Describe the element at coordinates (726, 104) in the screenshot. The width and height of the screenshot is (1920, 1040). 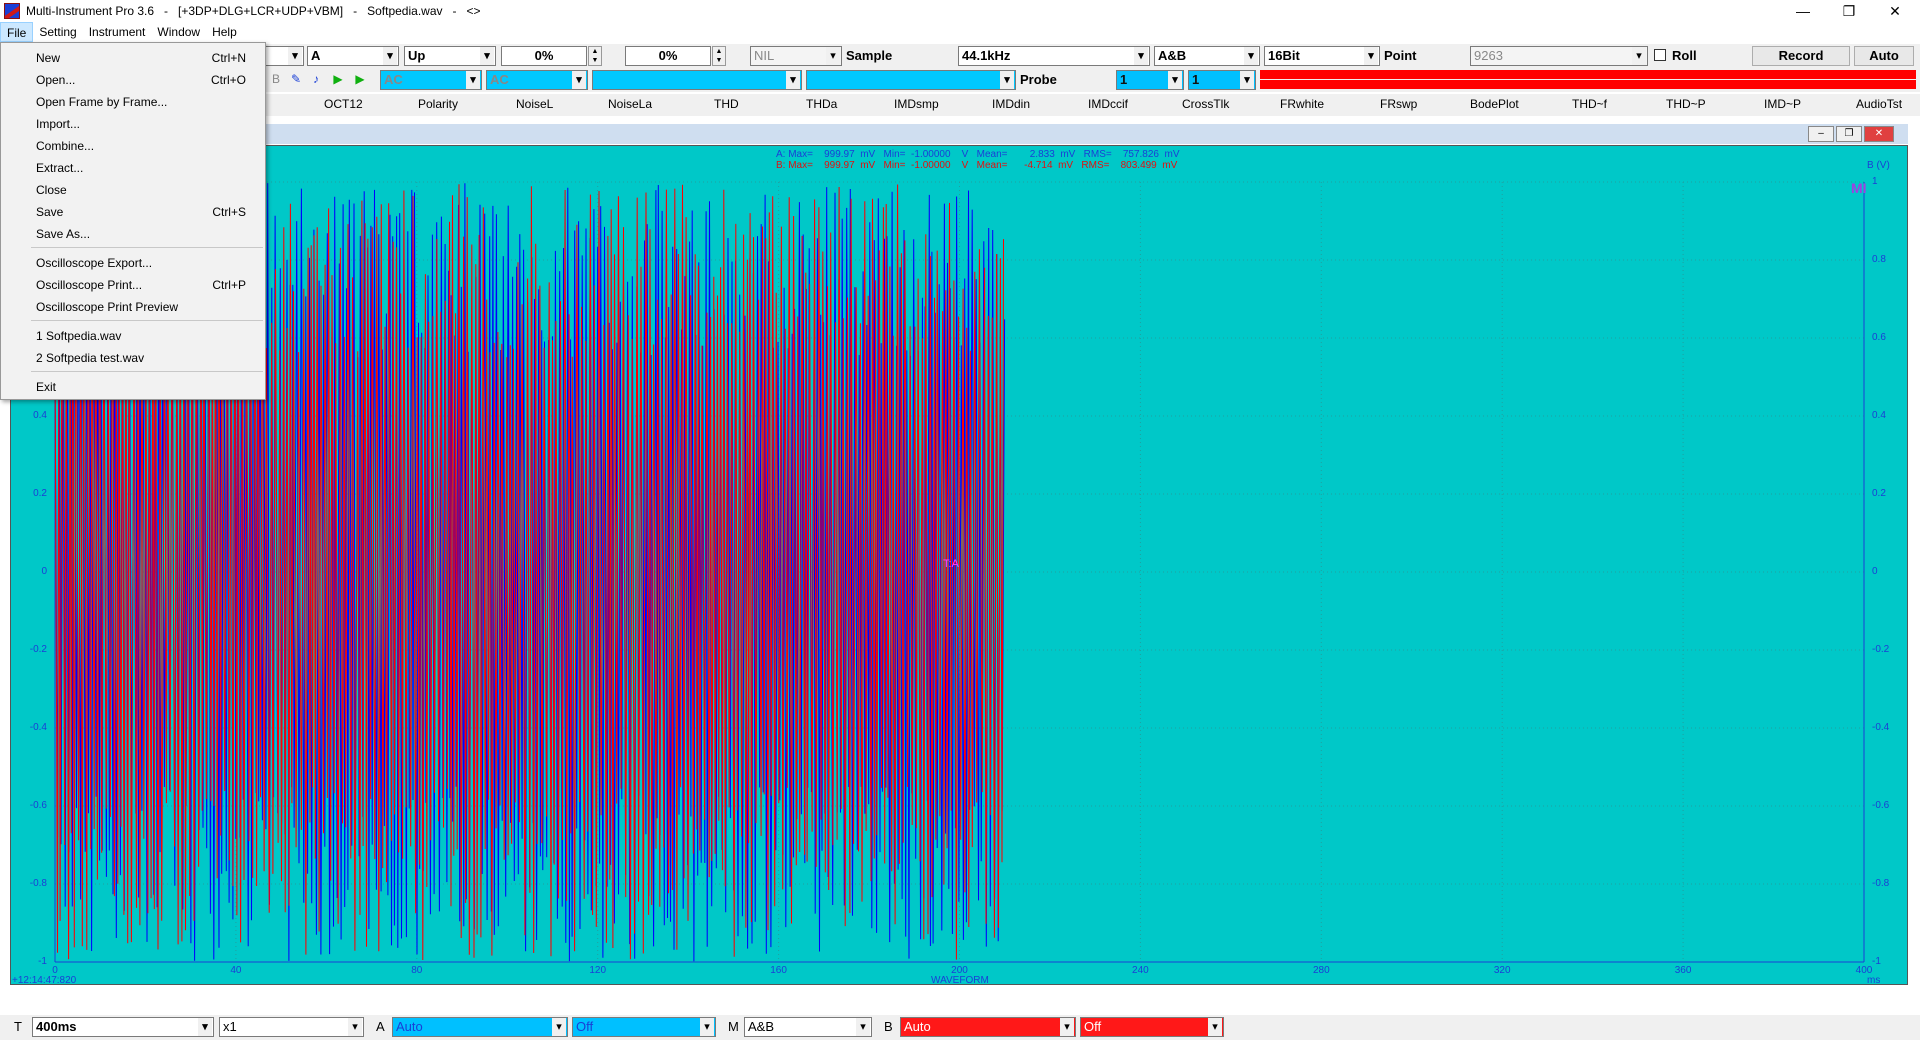
I see `tab-thd: THD` at that location.